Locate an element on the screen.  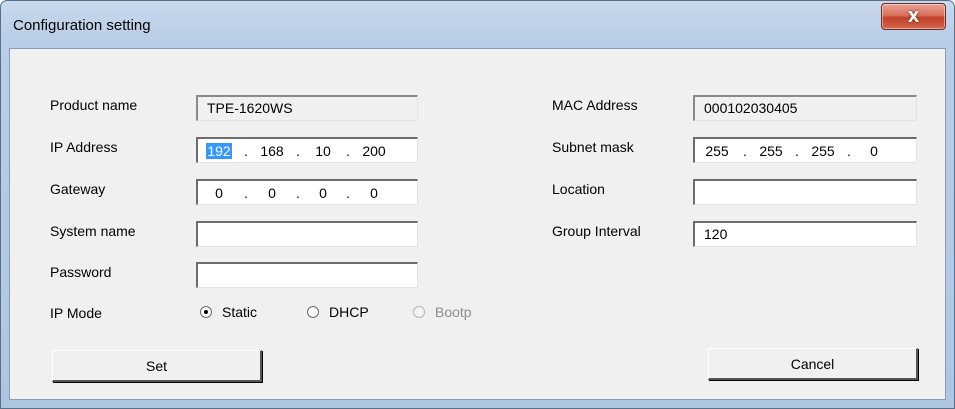
gateway-field: 0 . 0 . 0 . 0 is located at coordinates (307, 192).